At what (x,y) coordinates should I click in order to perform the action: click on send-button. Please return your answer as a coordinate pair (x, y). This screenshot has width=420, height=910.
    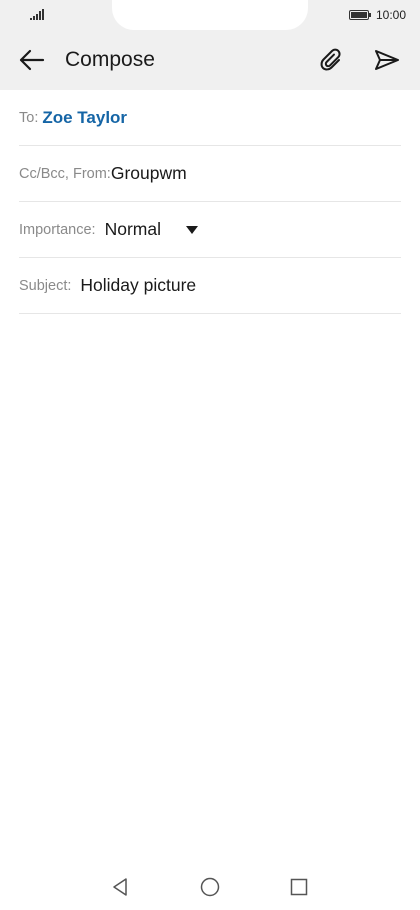
    Looking at the image, I should click on (387, 60).